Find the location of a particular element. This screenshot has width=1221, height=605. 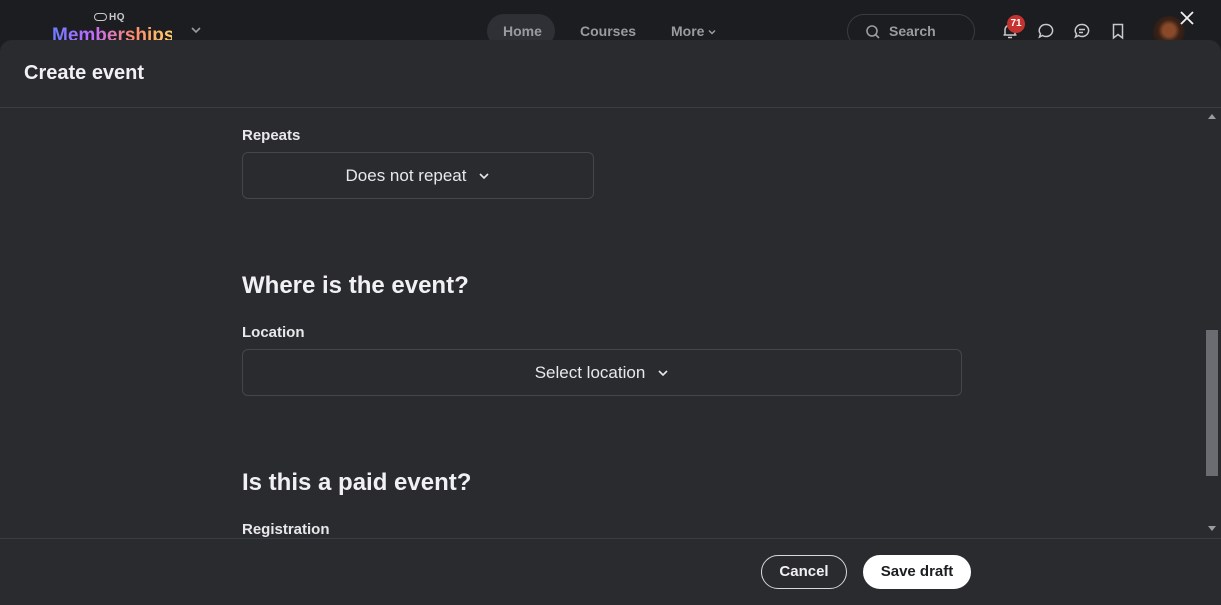

paid-section-title: Is this a paid event? is located at coordinates (357, 482).